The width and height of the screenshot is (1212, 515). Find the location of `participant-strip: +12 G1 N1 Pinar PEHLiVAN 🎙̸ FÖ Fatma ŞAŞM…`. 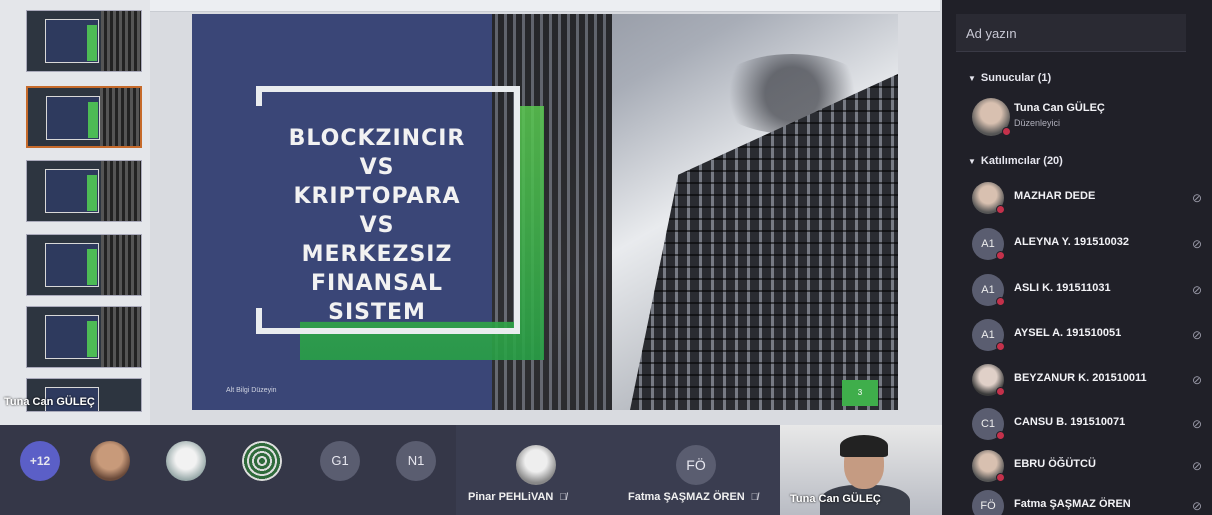

participant-strip: +12 G1 N1 Pinar PEHLiVAN 🎙̸ FÖ Fatma ŞAŞM… is located at coordinates (471, 470).